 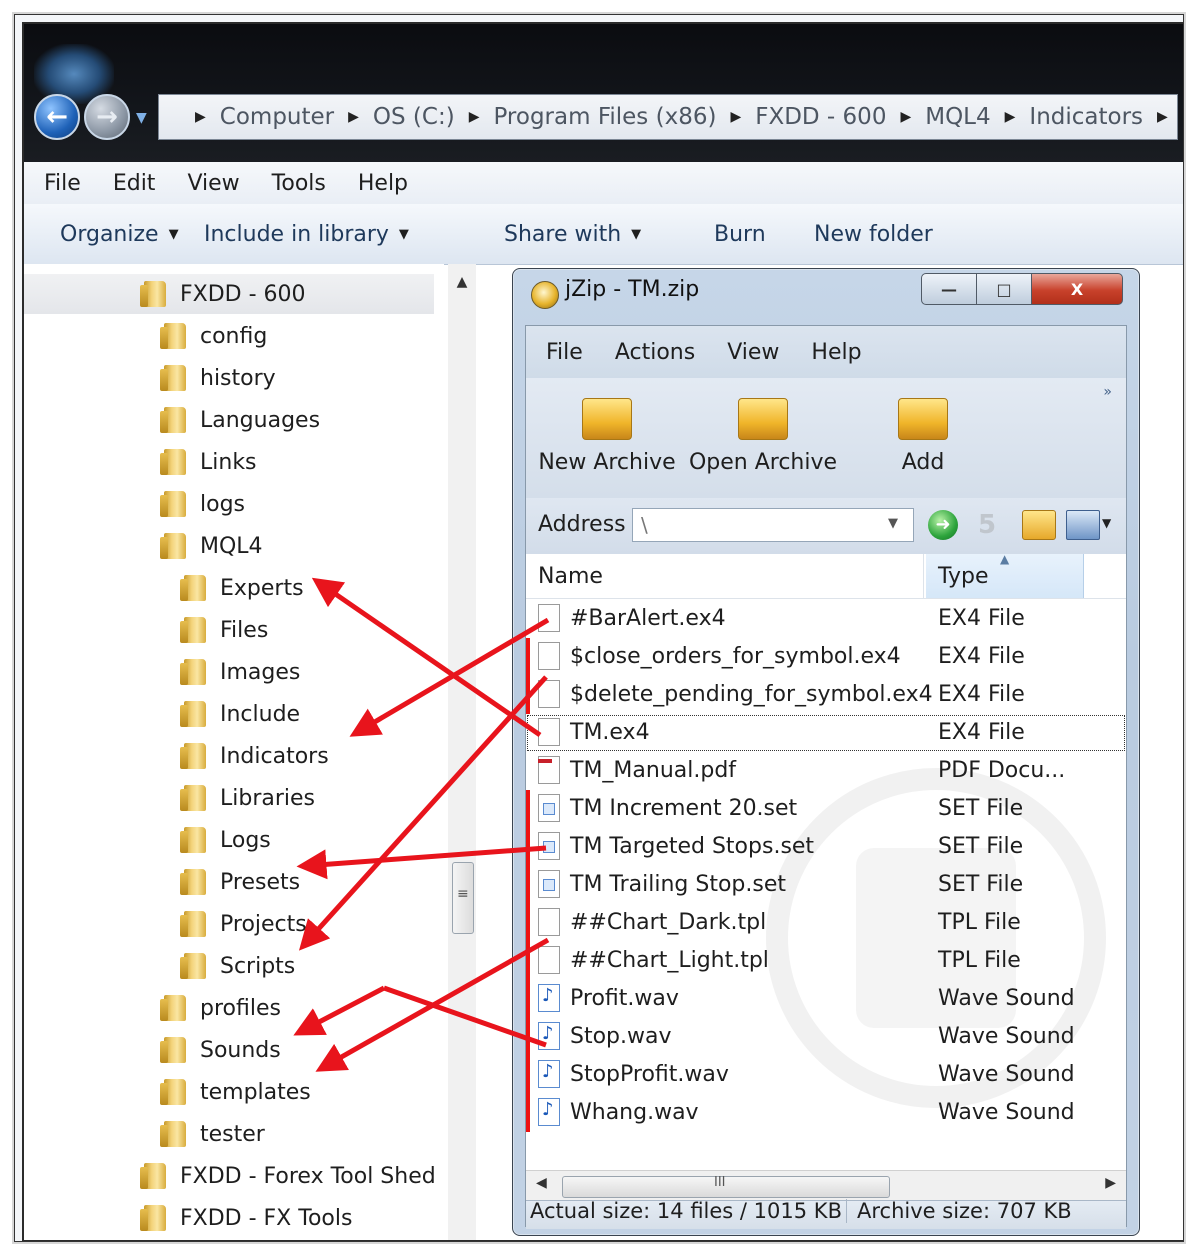 I want to click on tree-item-fxdd-fx-tools: FXDD - FX Tools, so click(x=246, y=1218).